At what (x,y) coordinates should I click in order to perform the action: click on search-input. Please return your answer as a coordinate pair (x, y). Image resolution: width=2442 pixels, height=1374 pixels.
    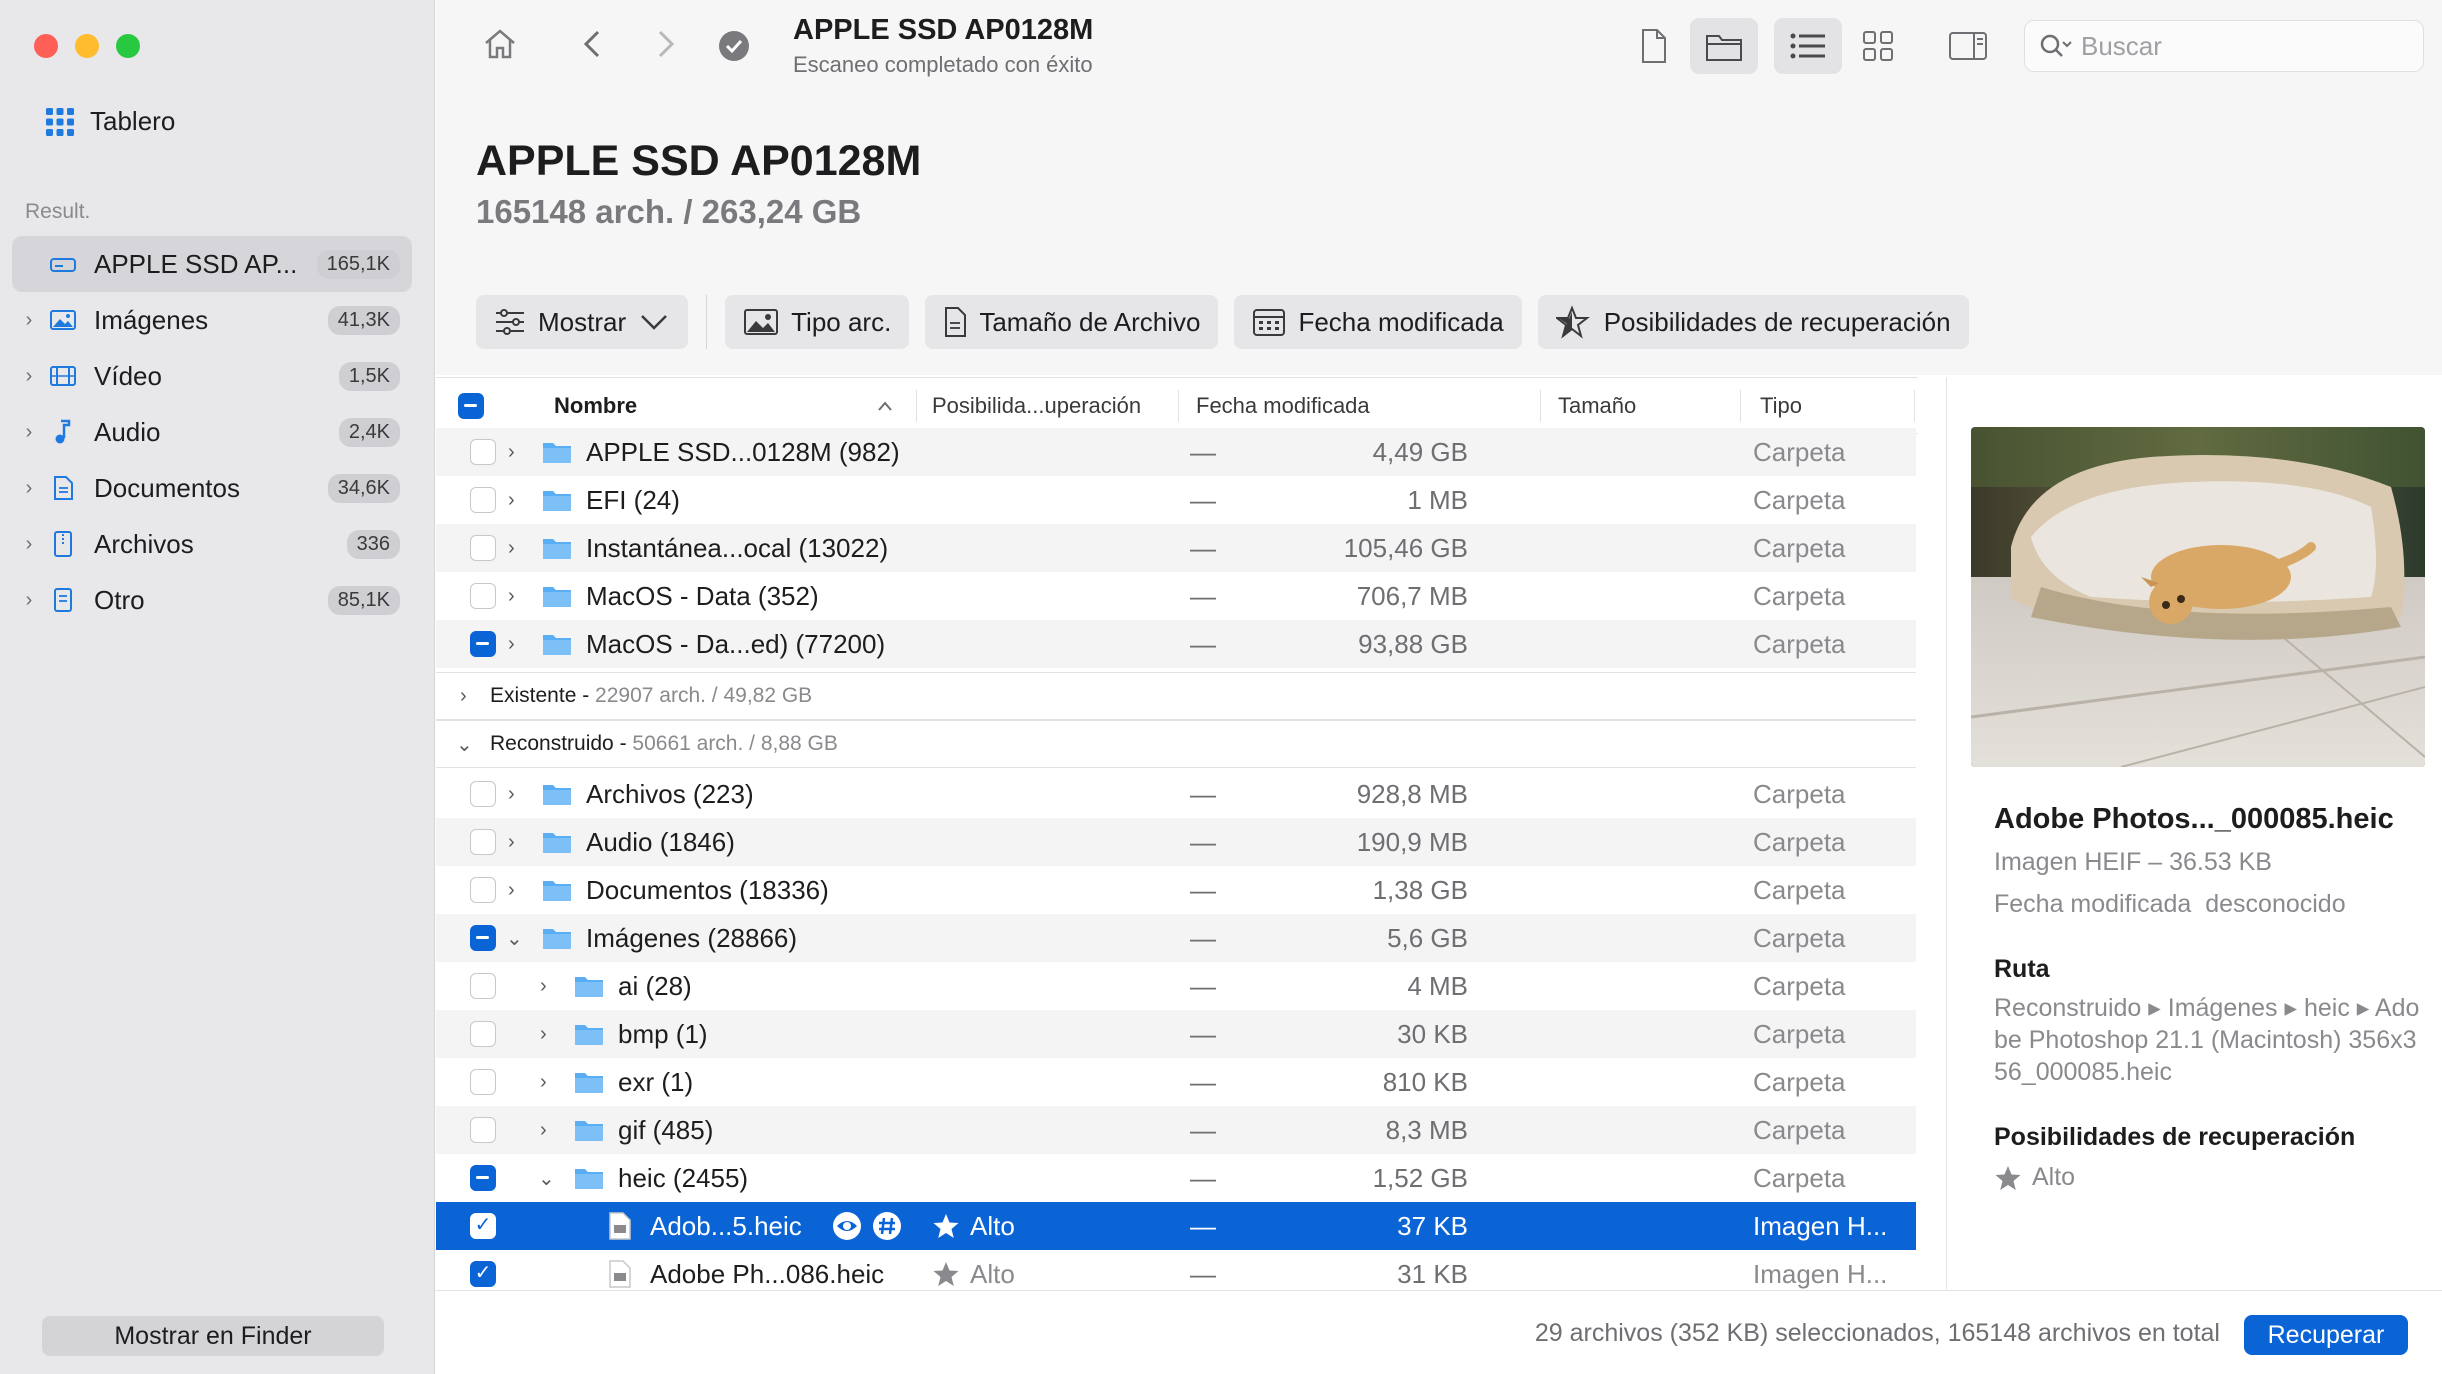
    Looking at the image, I should click on (2241, 46).